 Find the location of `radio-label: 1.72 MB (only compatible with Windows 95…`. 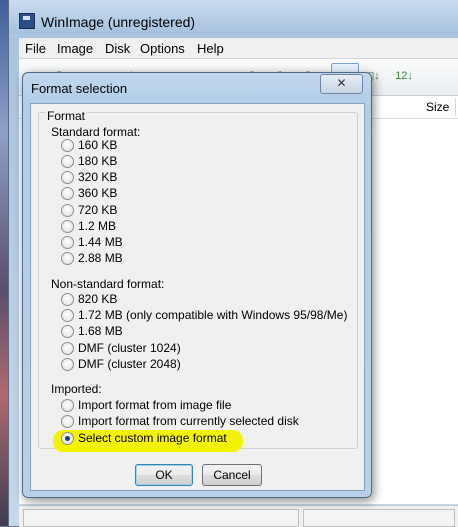

radio-label: 1.72 MB (only compatible with Windows 95… is located at coordinates (213, 315).